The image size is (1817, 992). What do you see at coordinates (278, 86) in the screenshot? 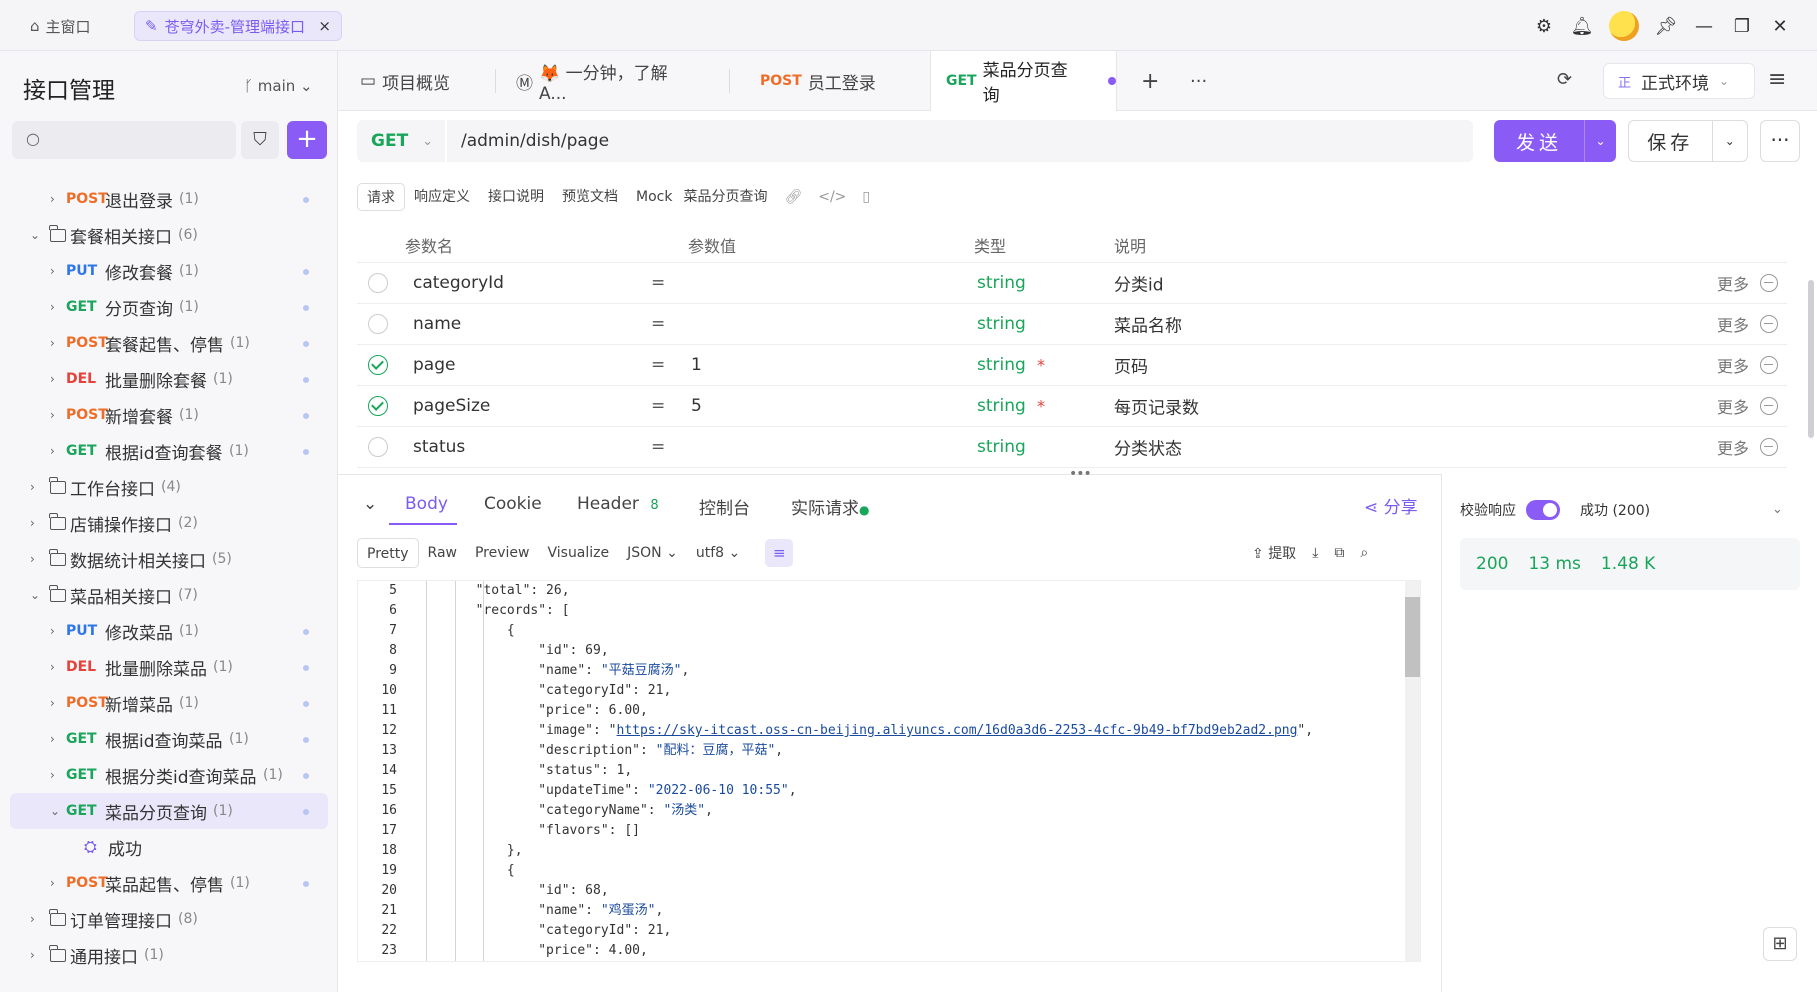
I see `branch-selector: ᚴ main ⌄` at bounding box center [278, 86].